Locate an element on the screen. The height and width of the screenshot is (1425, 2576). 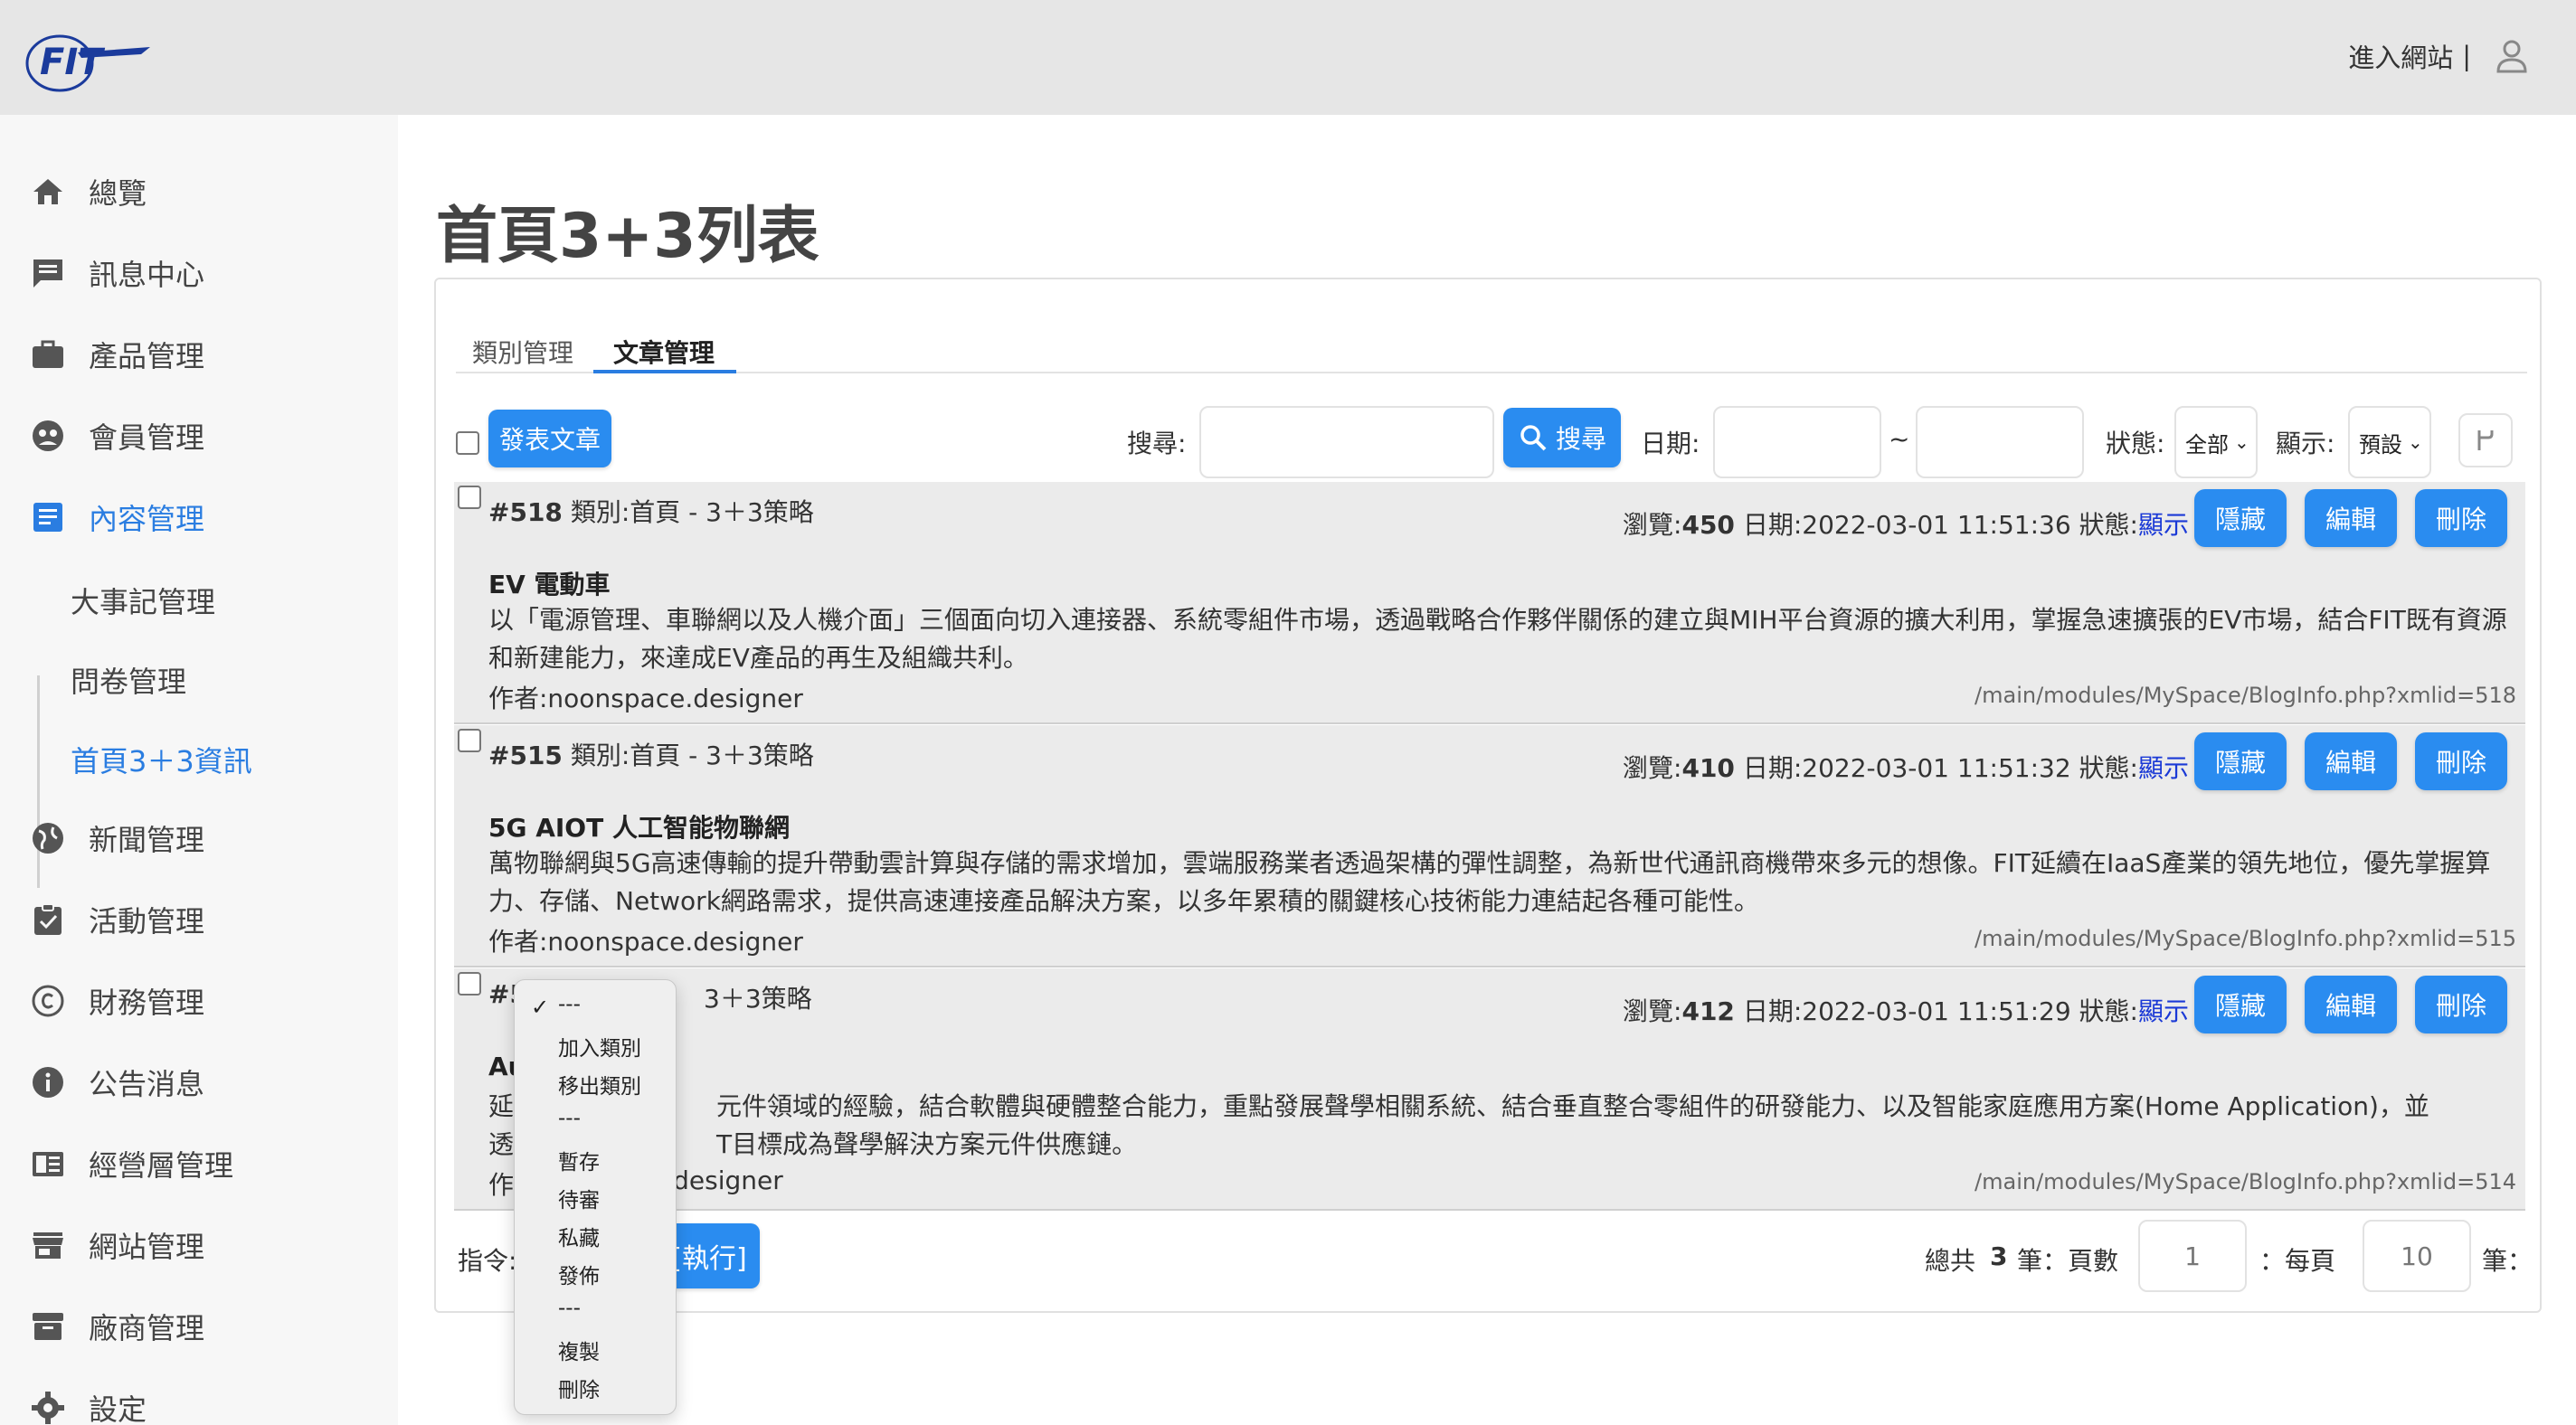
tab-article-management: 文章管理 is located at coordinates (664, 349).